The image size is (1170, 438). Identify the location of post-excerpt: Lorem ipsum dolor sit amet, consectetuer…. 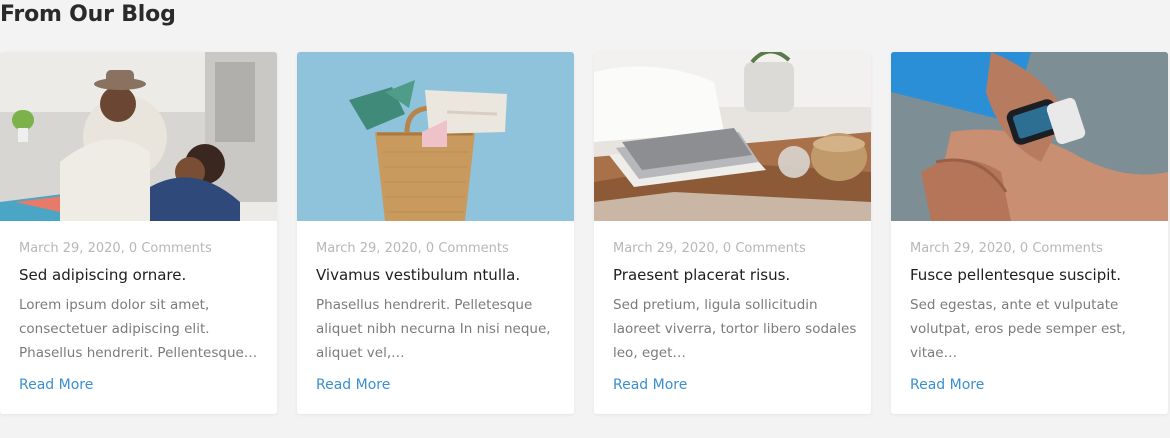
(138, 329).